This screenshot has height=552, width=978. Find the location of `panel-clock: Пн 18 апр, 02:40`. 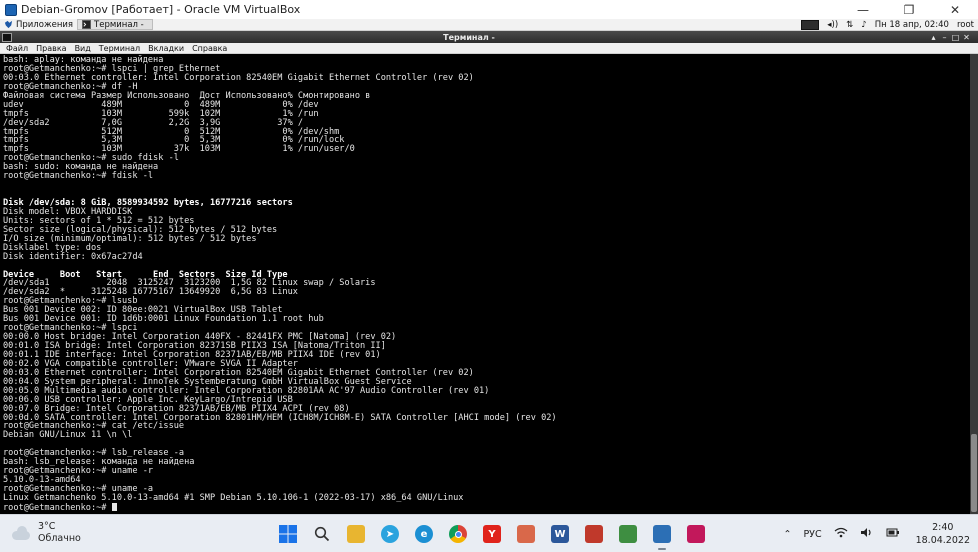

panel-clock: Пн 18 апр, 02:40 is located at coordinates (912, 25).